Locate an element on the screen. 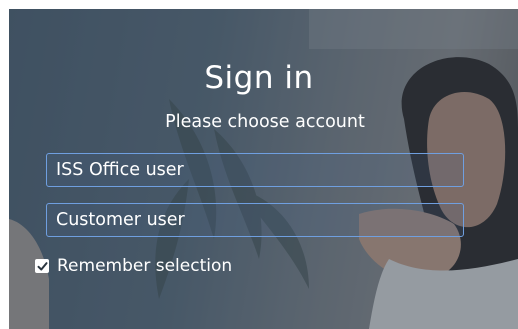  customer-user-button: Customer user is located at coordinates (255, 220).